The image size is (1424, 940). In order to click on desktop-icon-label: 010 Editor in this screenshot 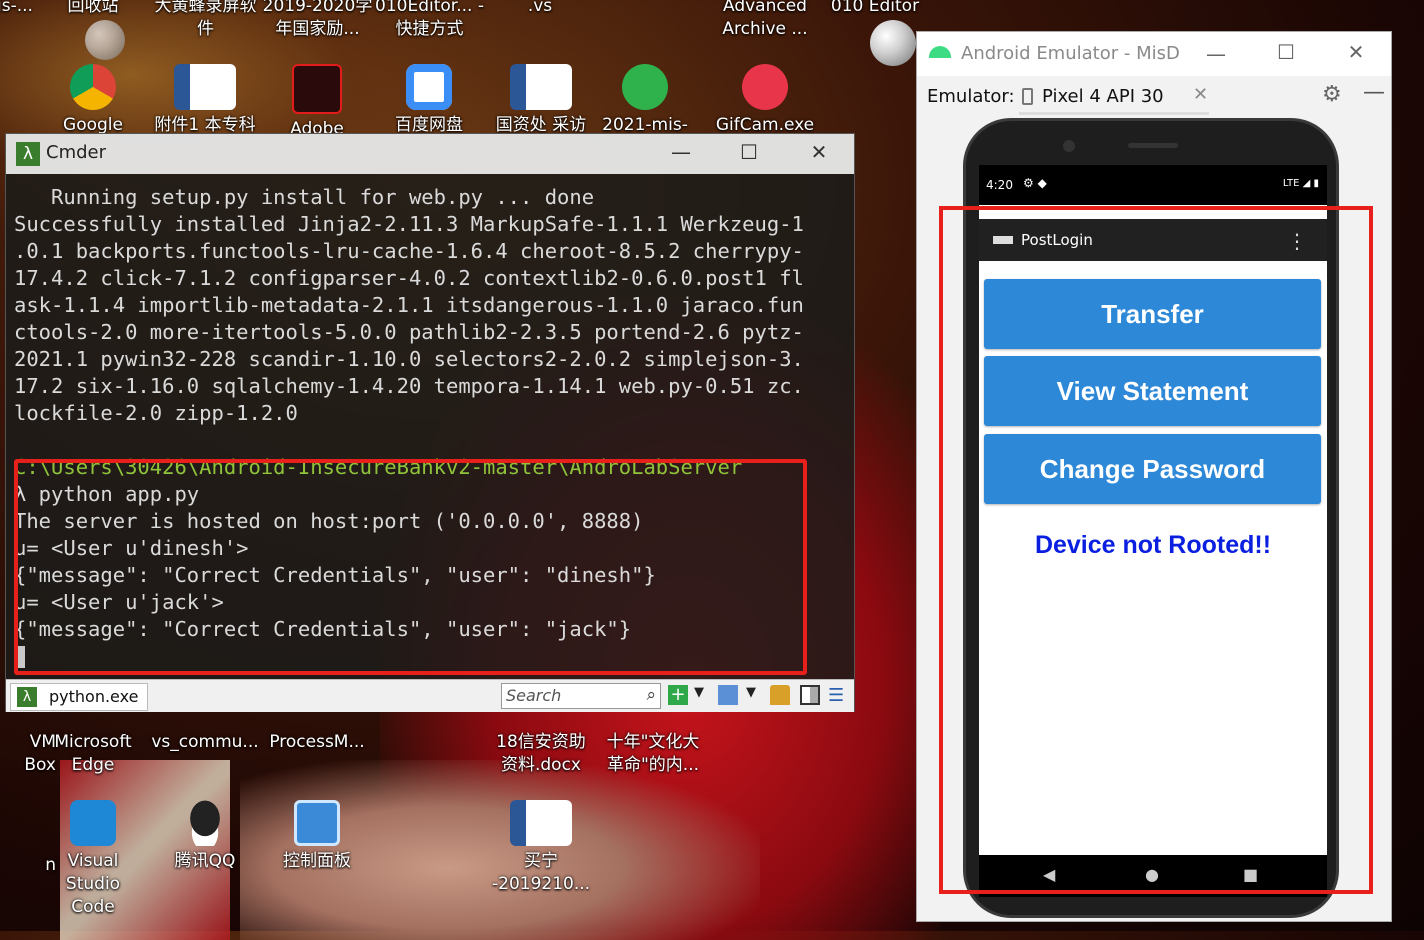, I will do `click(875, 8)`.